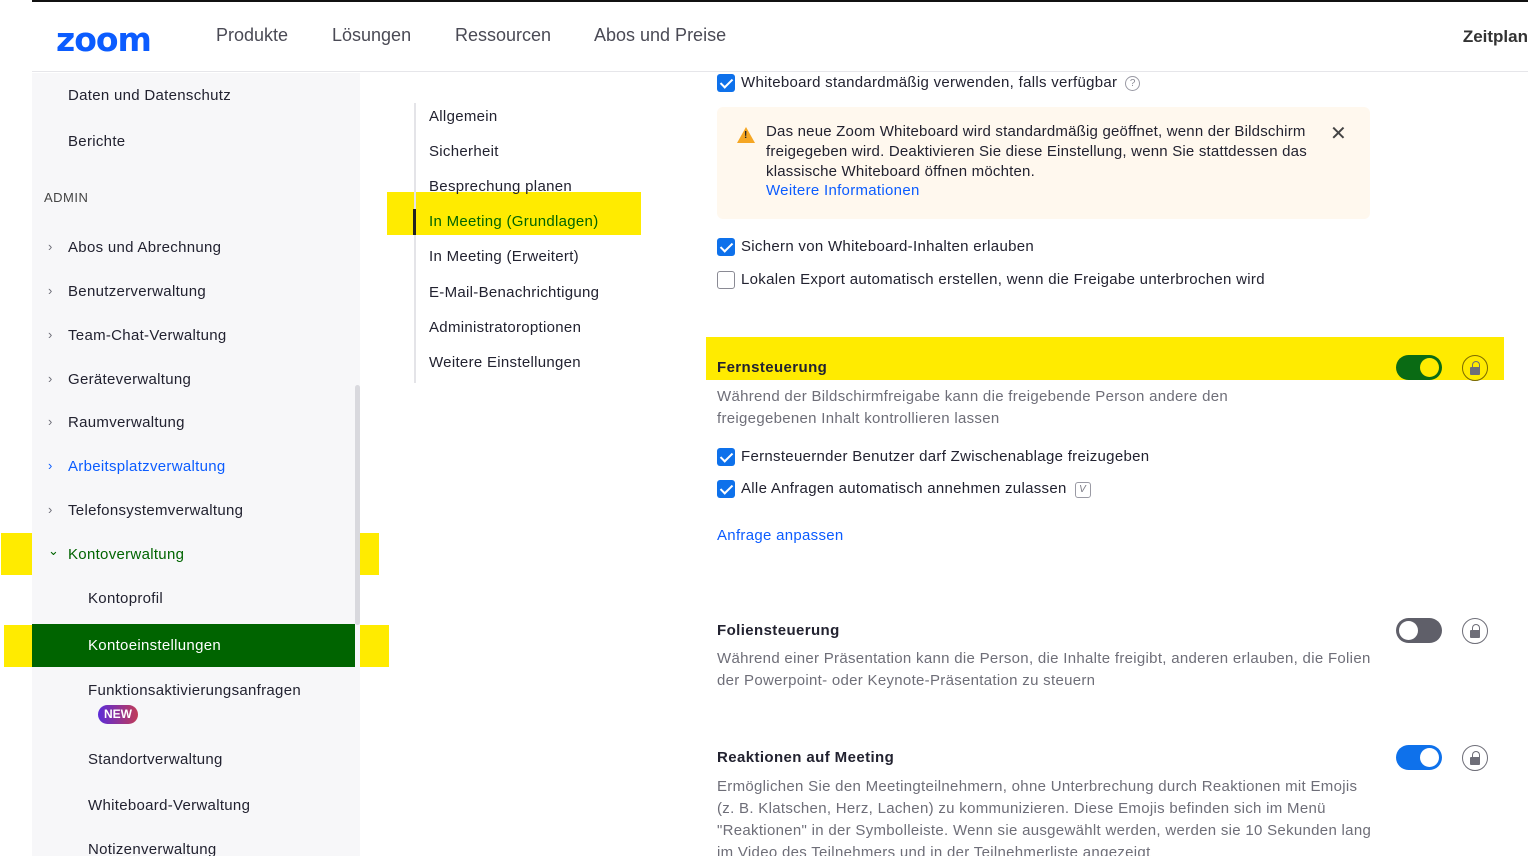  What do you see at coordinates (726, 280) in the screenshot?
I see `checkbox-unchecked` at bounding box center [726, 280].